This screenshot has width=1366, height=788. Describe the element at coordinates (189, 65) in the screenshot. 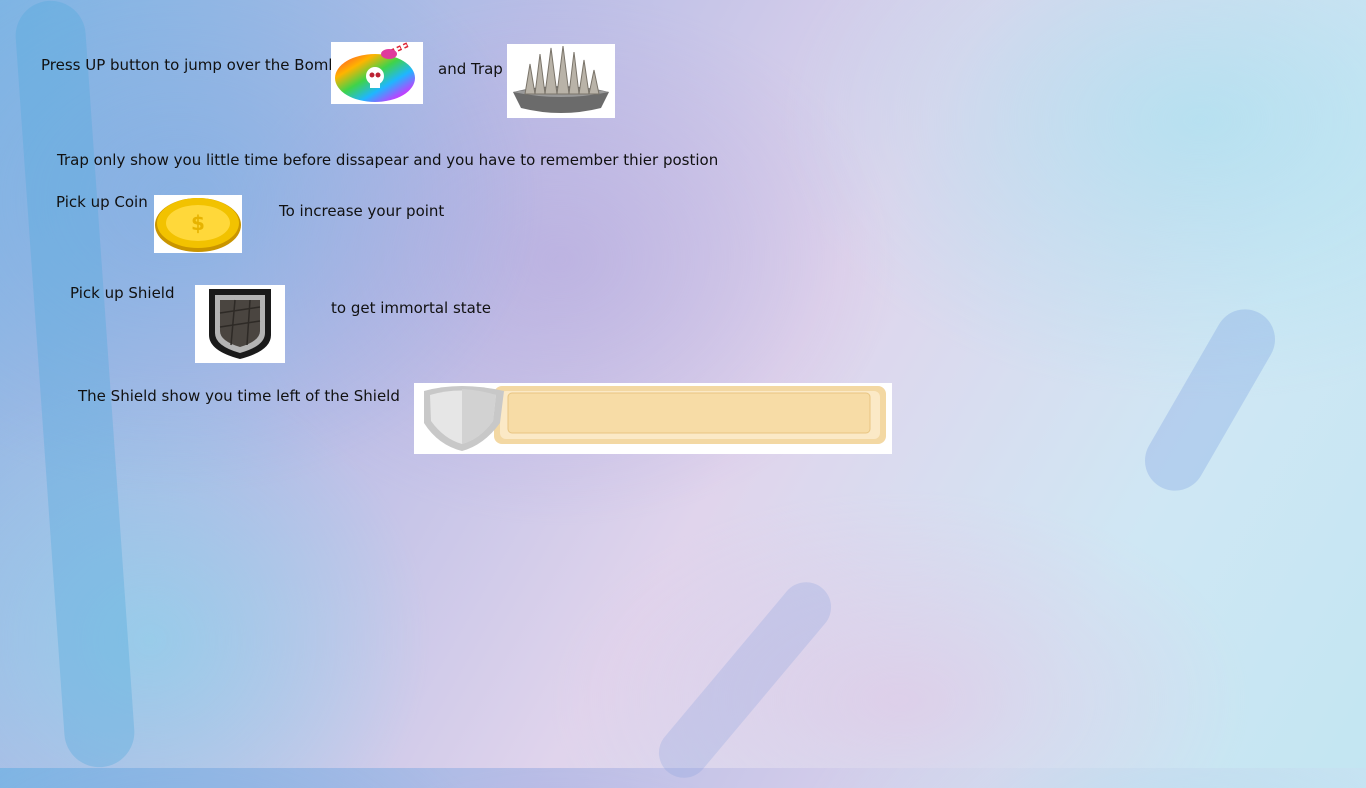

I see `bomb-instruction-text: Press UP button to jump over the Bomb` at that location.